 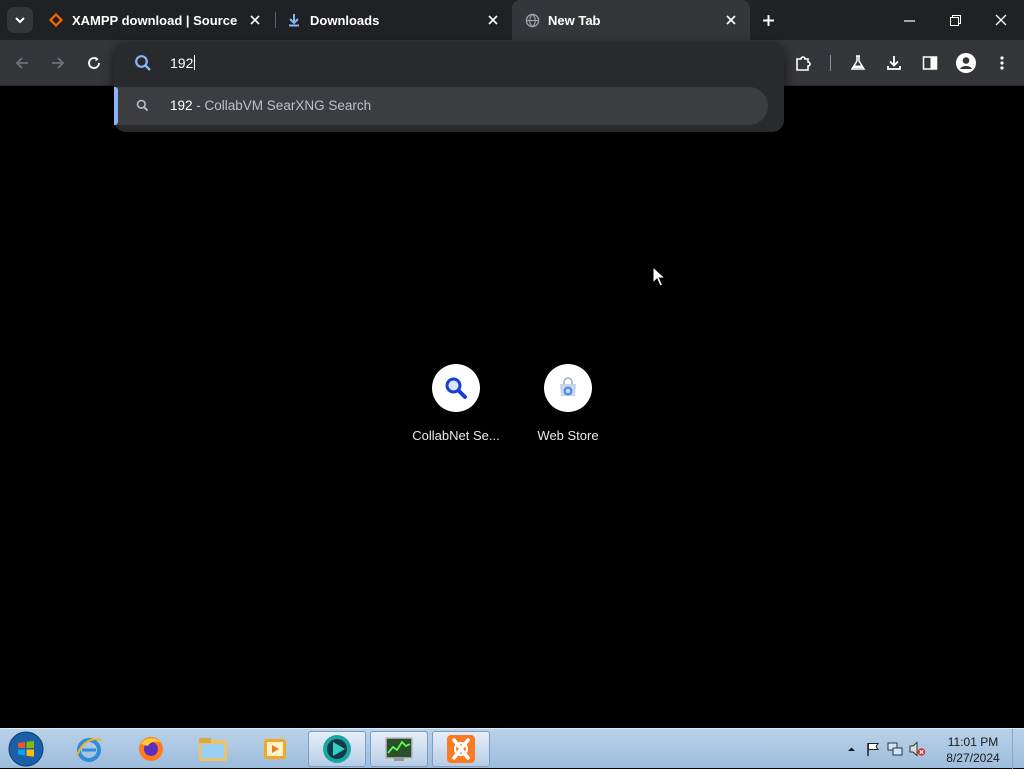 I want to click on labs-button, so click(x=858, y=63).